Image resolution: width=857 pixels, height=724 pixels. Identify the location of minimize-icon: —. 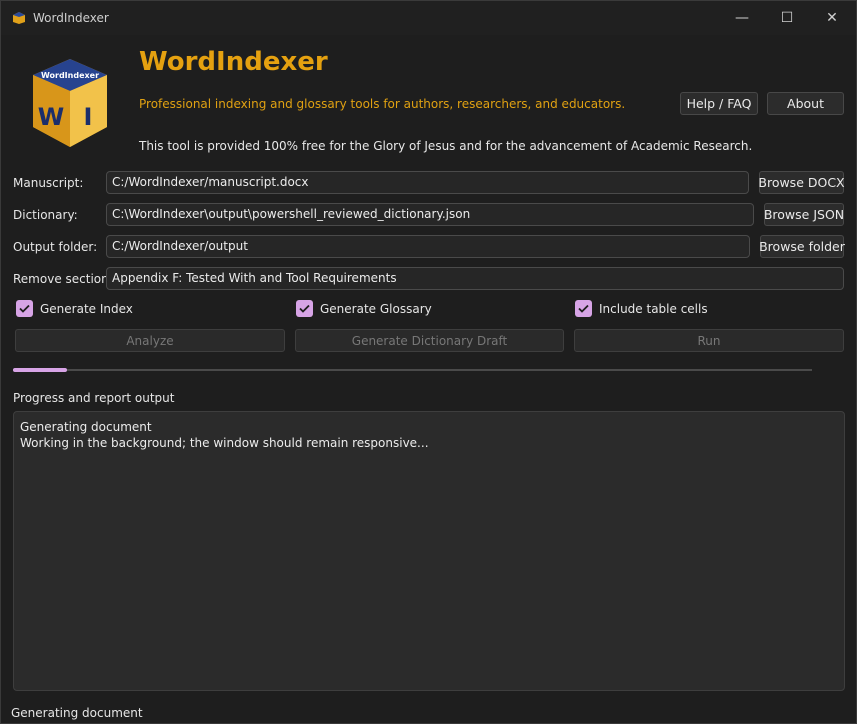
(742, 18).